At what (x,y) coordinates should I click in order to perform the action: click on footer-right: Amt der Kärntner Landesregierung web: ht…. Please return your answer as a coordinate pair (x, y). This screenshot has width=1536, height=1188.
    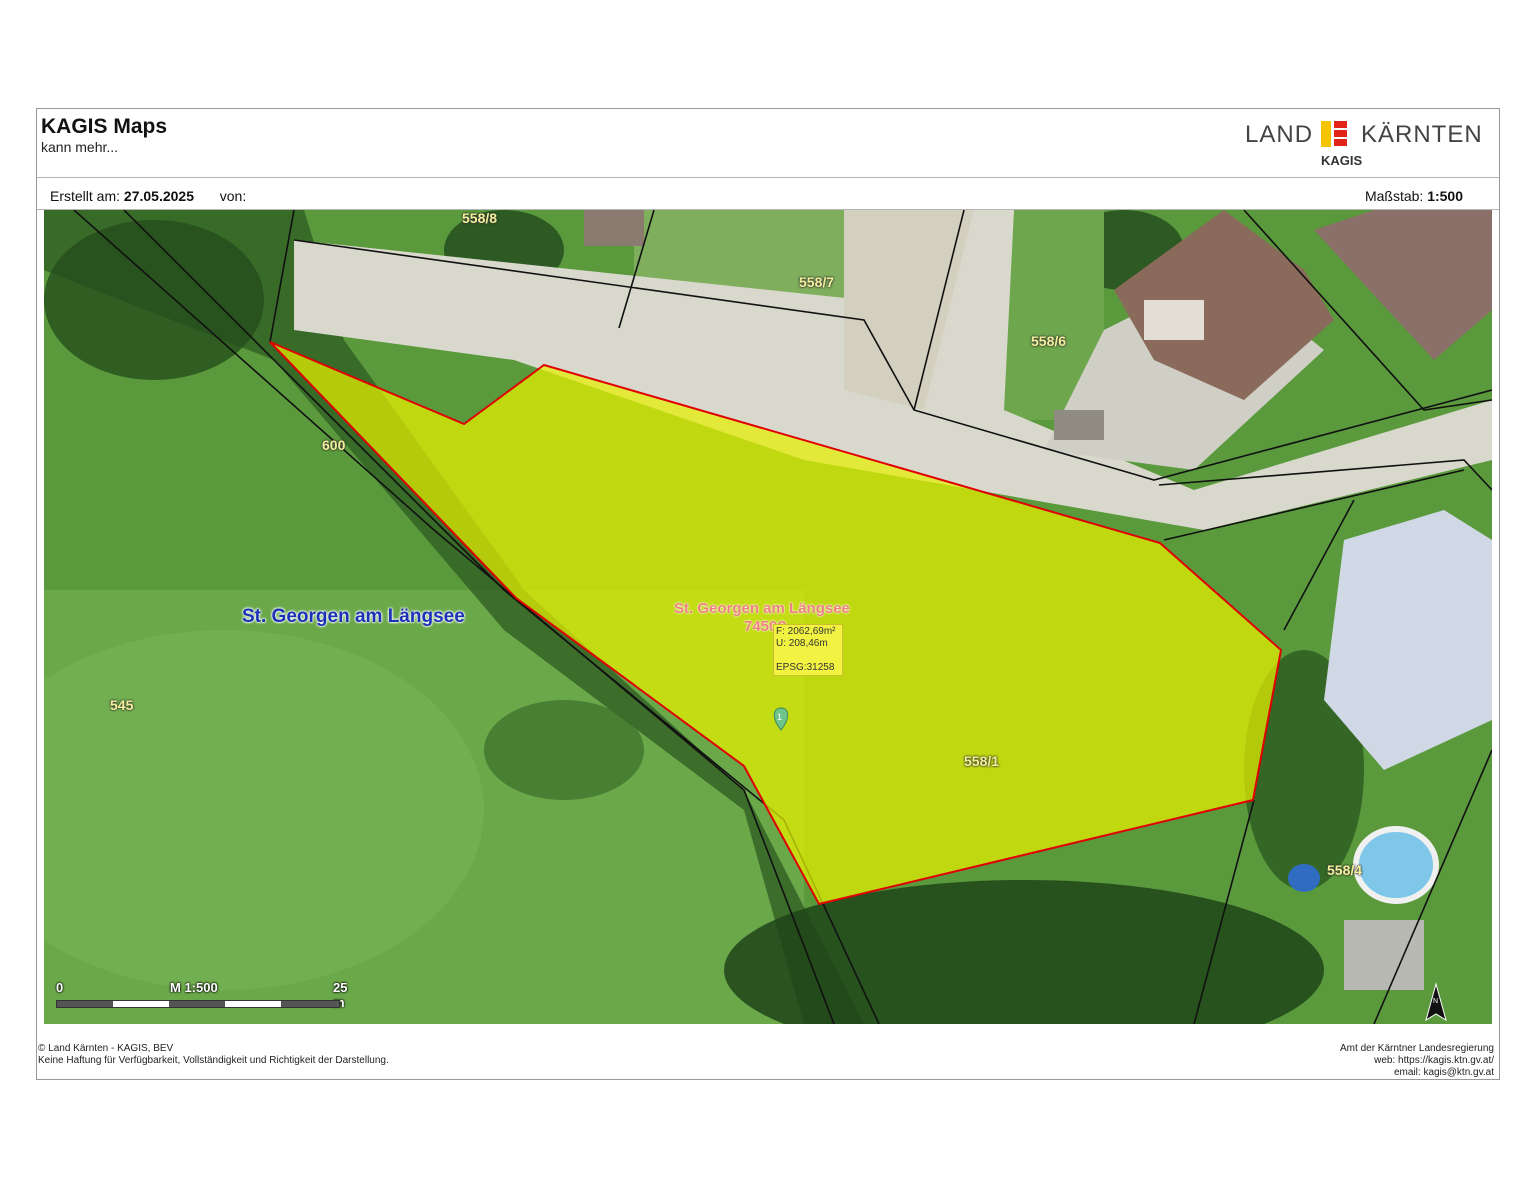
    Looking at the image, I should click on (1417, 1061).